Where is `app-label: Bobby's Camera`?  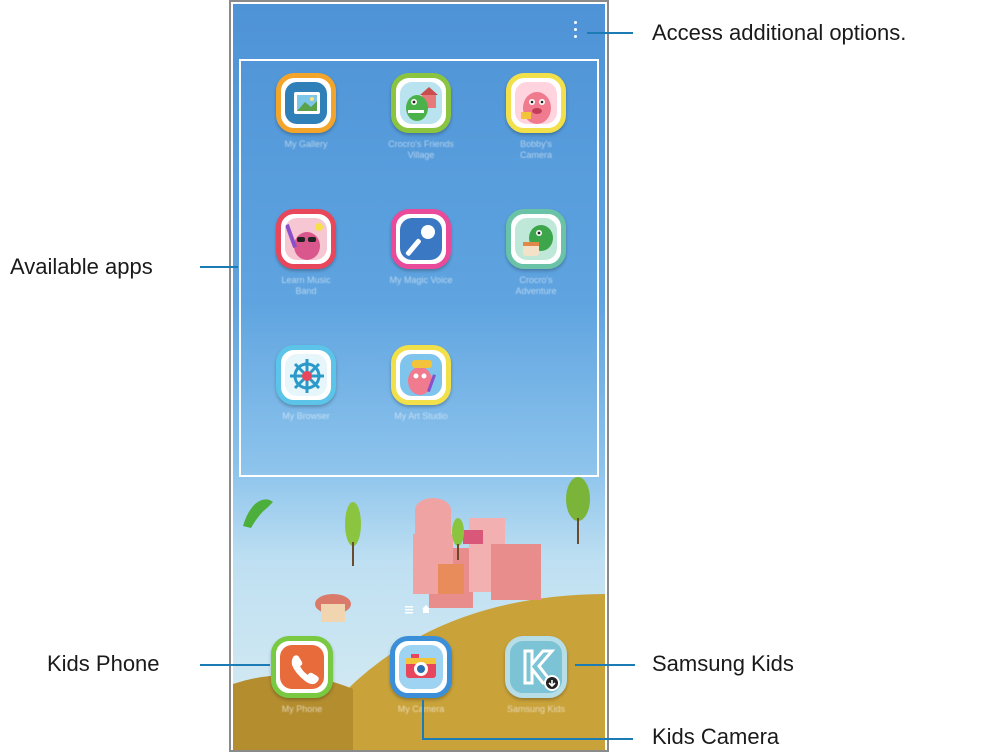 app-label: Bobby's Camera is located at coordinates (535, 149).